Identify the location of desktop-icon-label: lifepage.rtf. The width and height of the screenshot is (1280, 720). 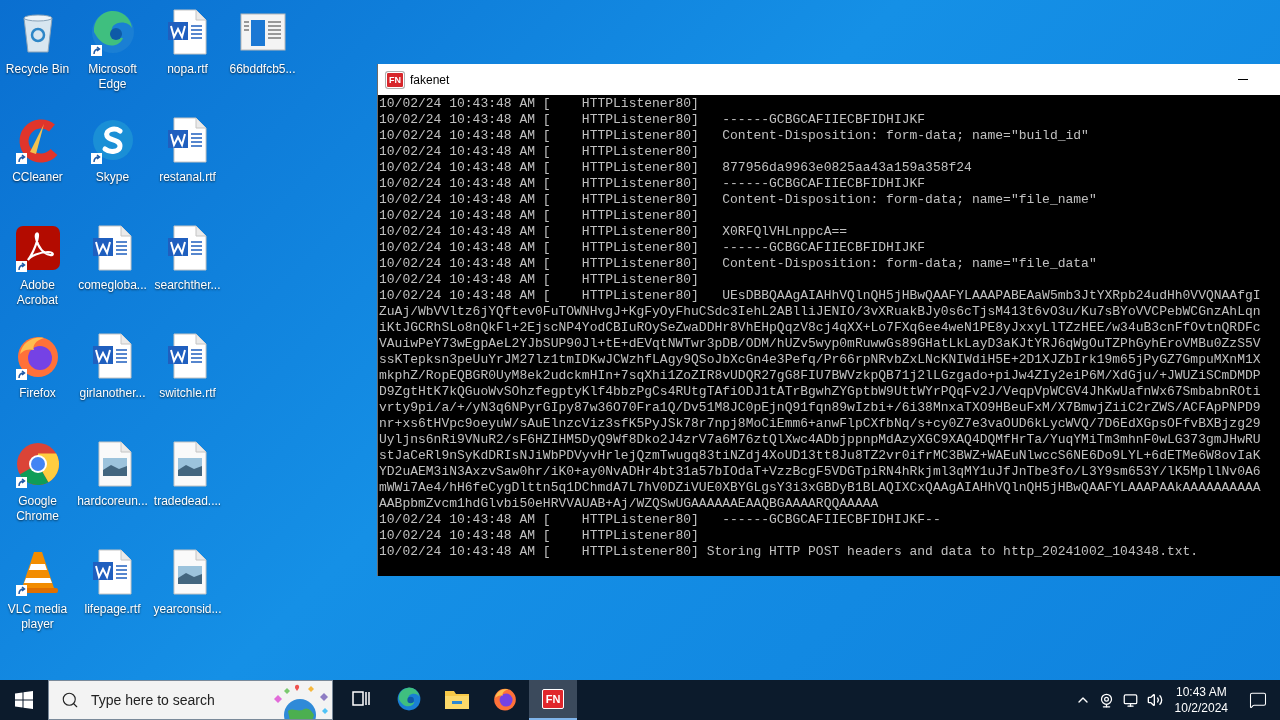
(112, 609).